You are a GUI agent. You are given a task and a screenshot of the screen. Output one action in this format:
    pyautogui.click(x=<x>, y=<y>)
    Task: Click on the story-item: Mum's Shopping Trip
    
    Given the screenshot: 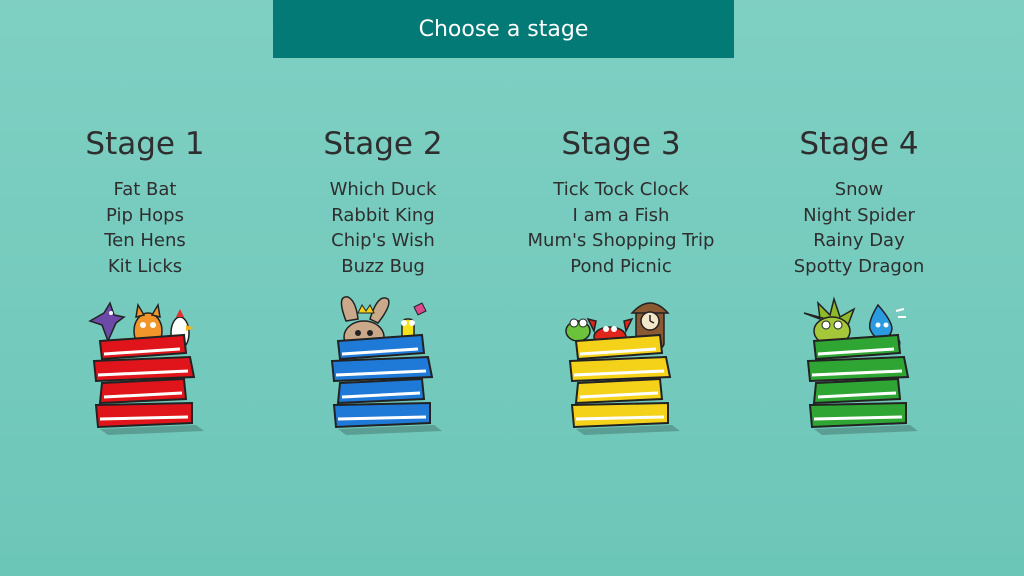 What is the action you would take?
    pyautogui.click(x=621, y=240)
    